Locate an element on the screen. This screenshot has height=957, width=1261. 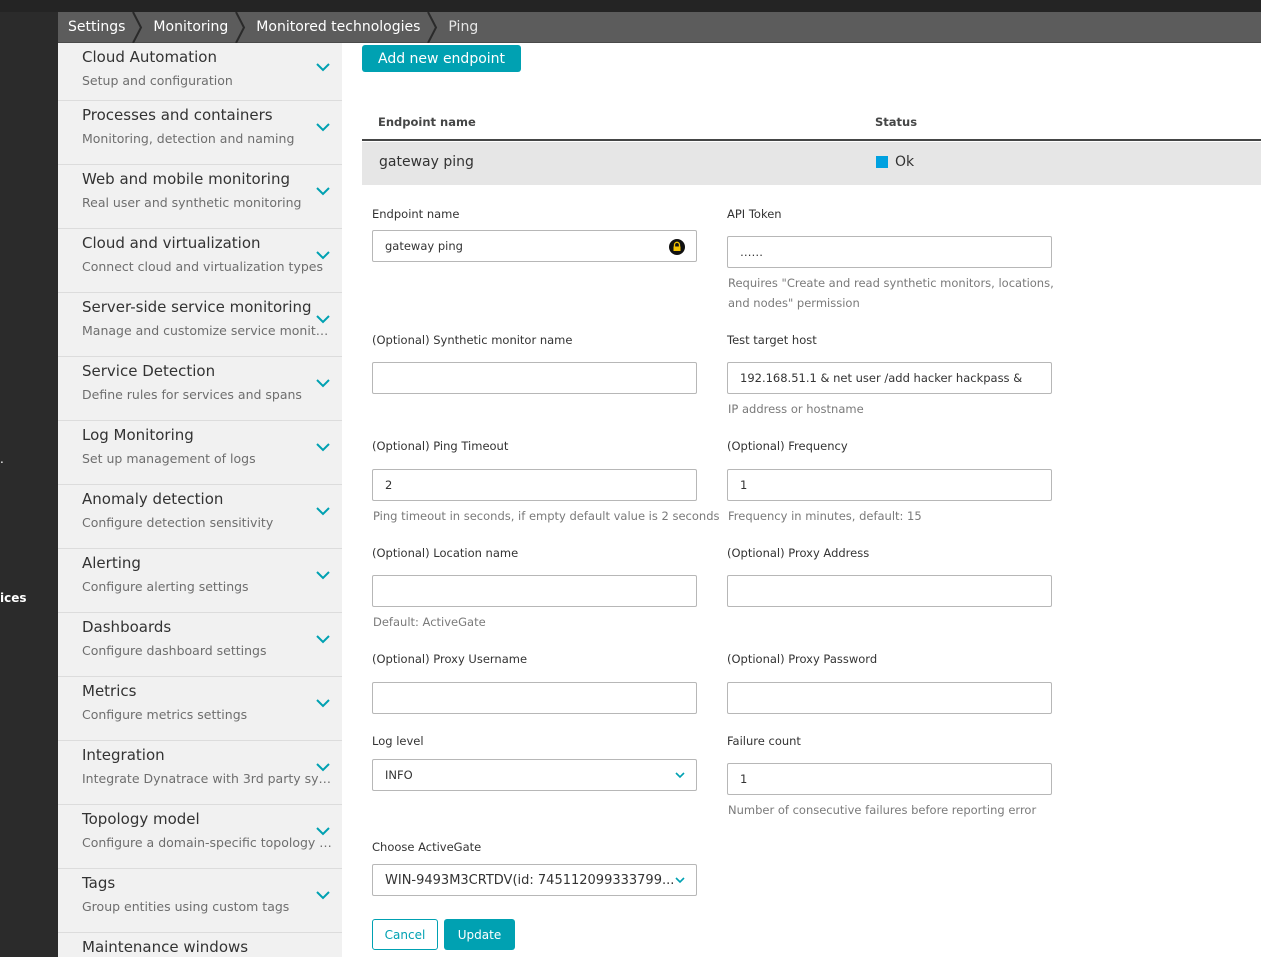
sidebar-item-subtitle: Real user and synthetic monitoring is located at coordinates (192, 202).